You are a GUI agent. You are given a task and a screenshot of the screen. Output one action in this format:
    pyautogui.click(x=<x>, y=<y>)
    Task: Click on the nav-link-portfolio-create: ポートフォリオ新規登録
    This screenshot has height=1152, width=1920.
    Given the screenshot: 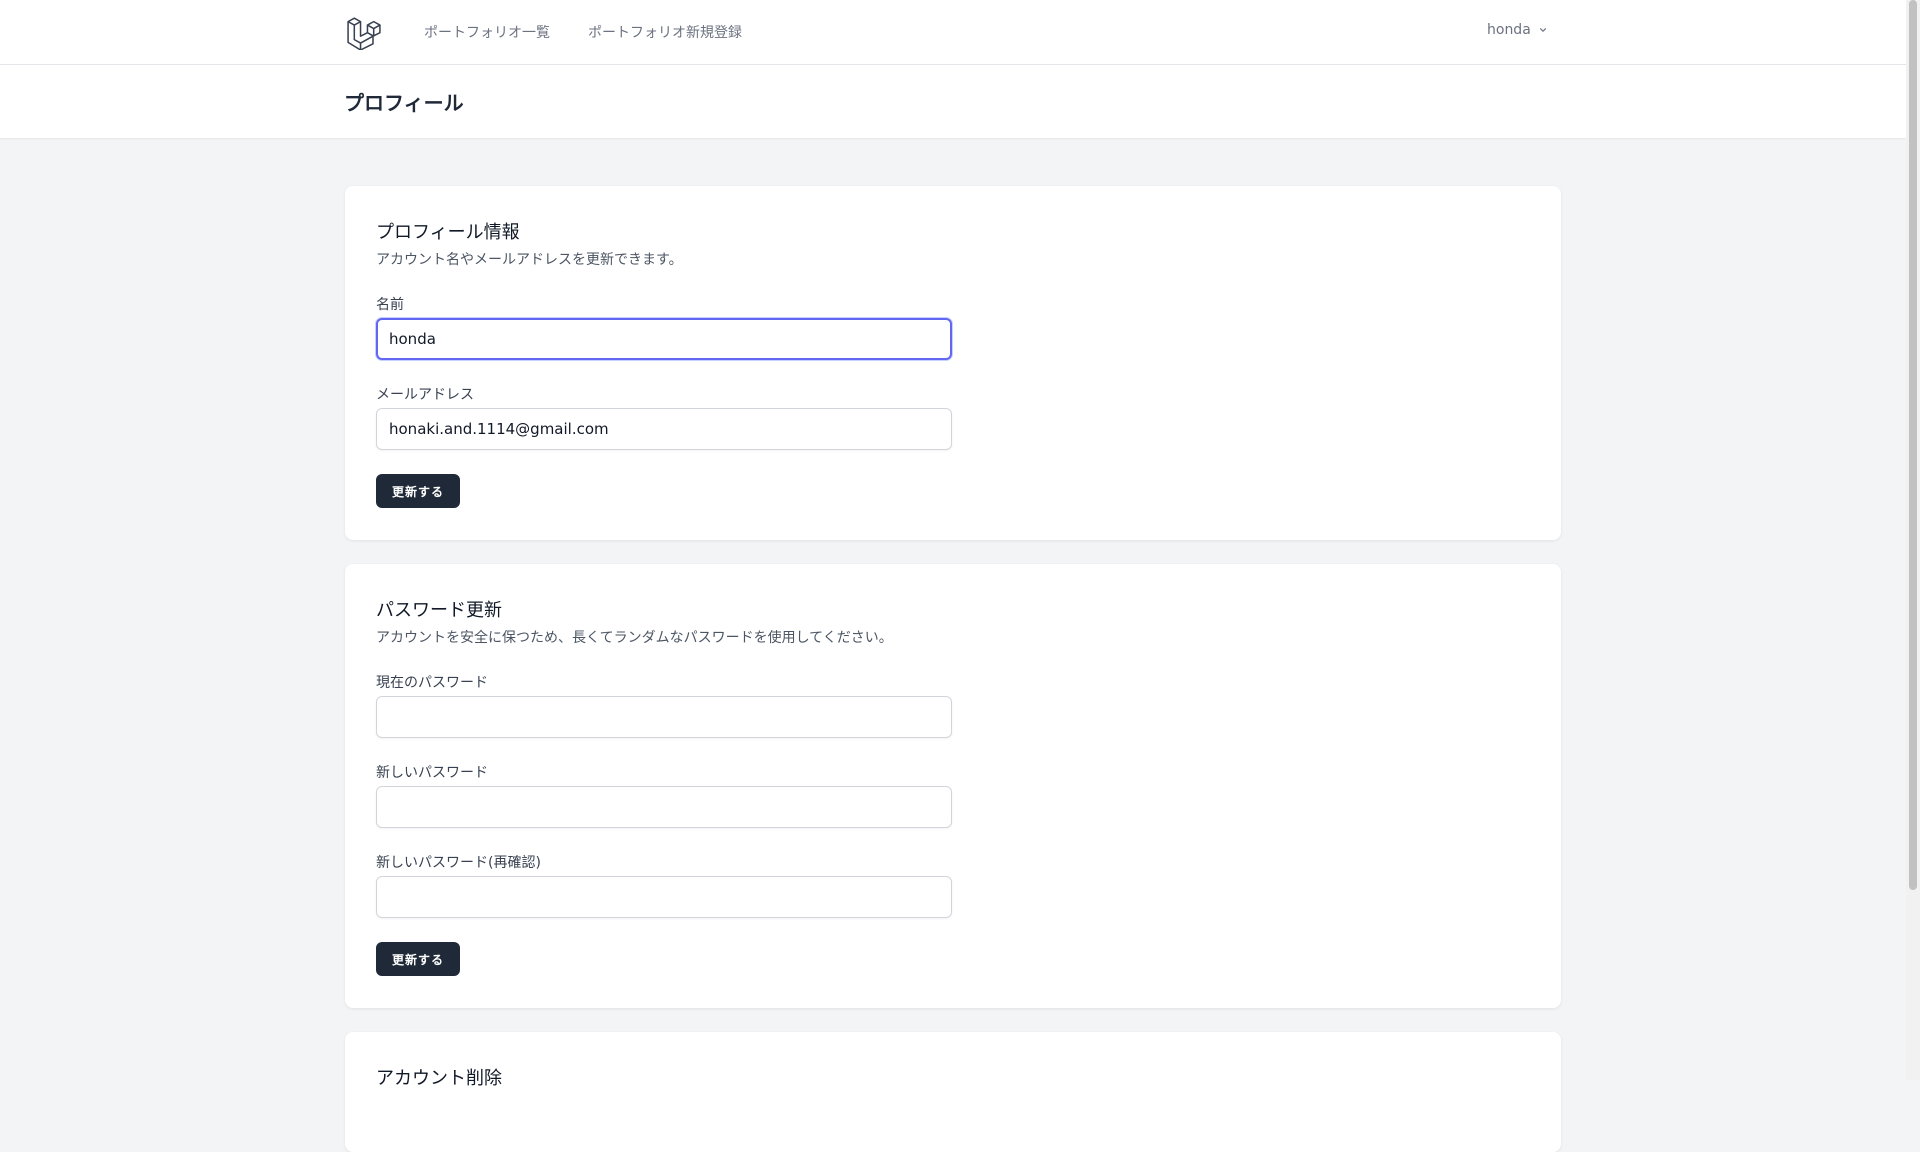 What is the action you would take?
    pyautogui.click(x=665, y=32)
    